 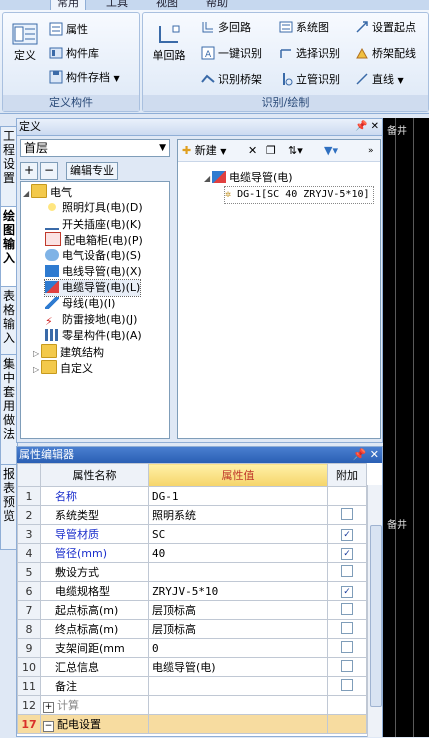 I want to click on copy-icon: ❐, so click(x=271, y=151).